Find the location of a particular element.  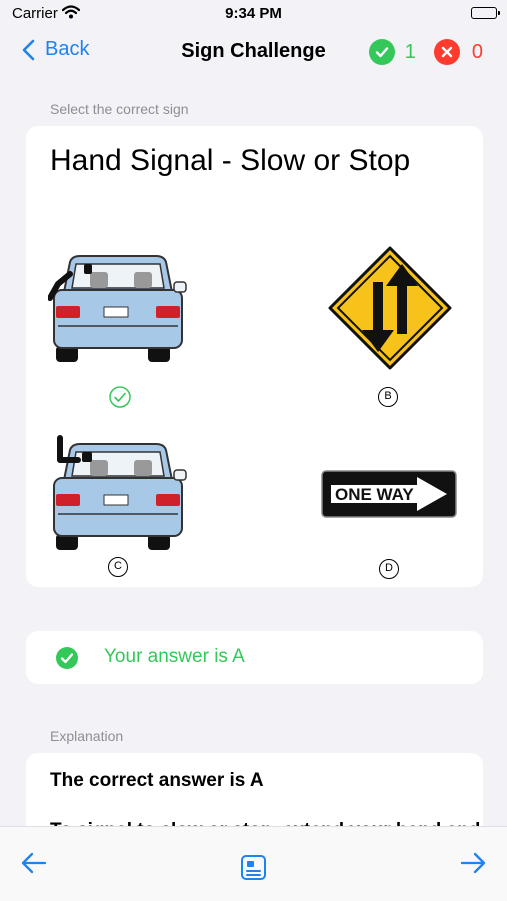

arrow-left-icon is located at coordinates (34, 863).